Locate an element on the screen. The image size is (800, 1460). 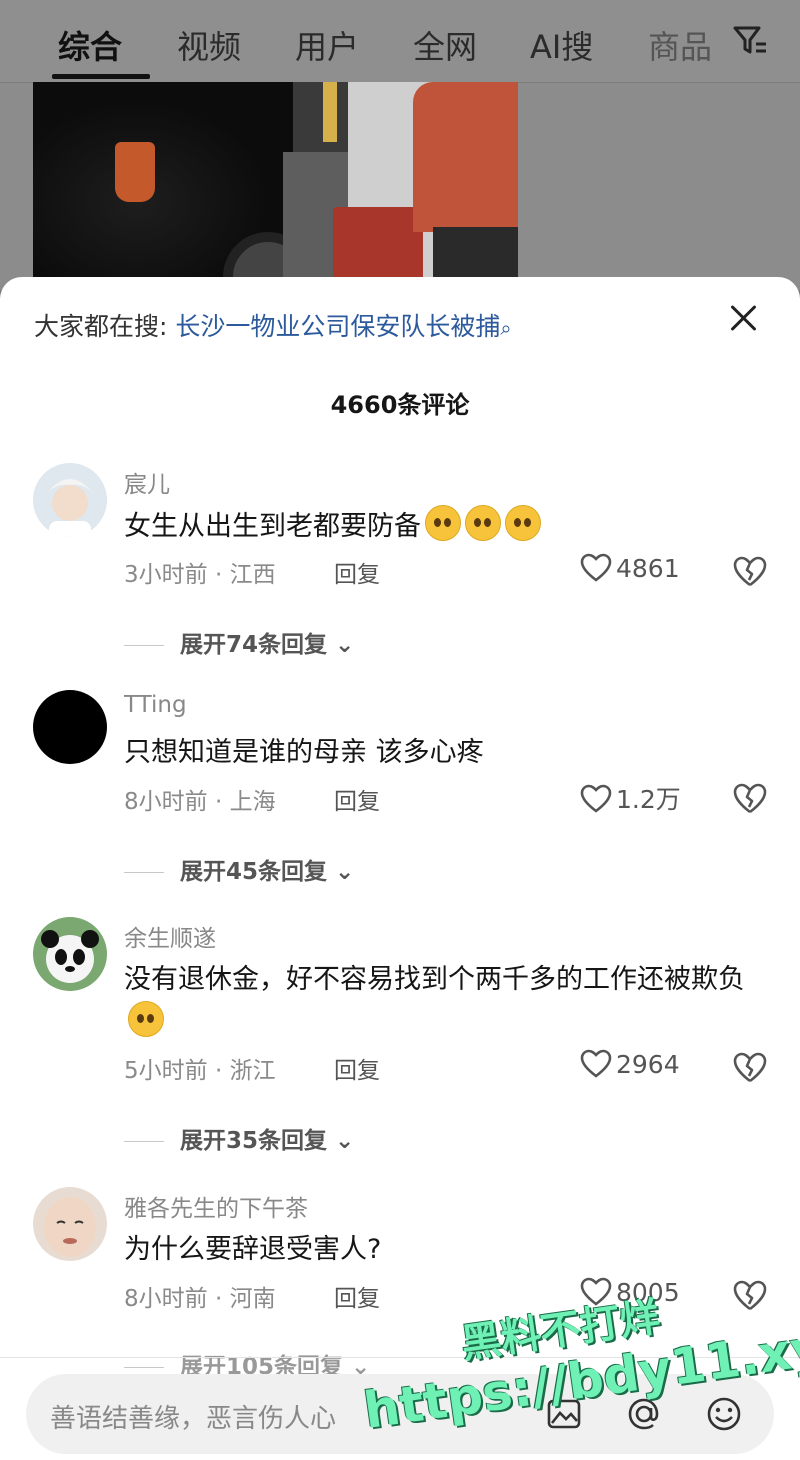
hot-search-prefix: 大家都在搜: is located at coordinates (101, 326).